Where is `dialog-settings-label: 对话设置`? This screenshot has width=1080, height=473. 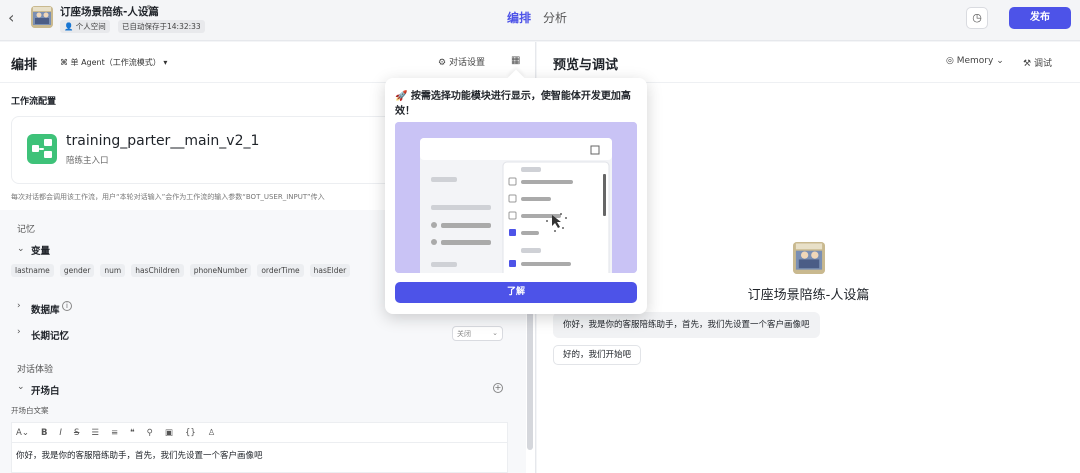 dialog-settings-label: 对话设置 is located at coordinates (466, 63).